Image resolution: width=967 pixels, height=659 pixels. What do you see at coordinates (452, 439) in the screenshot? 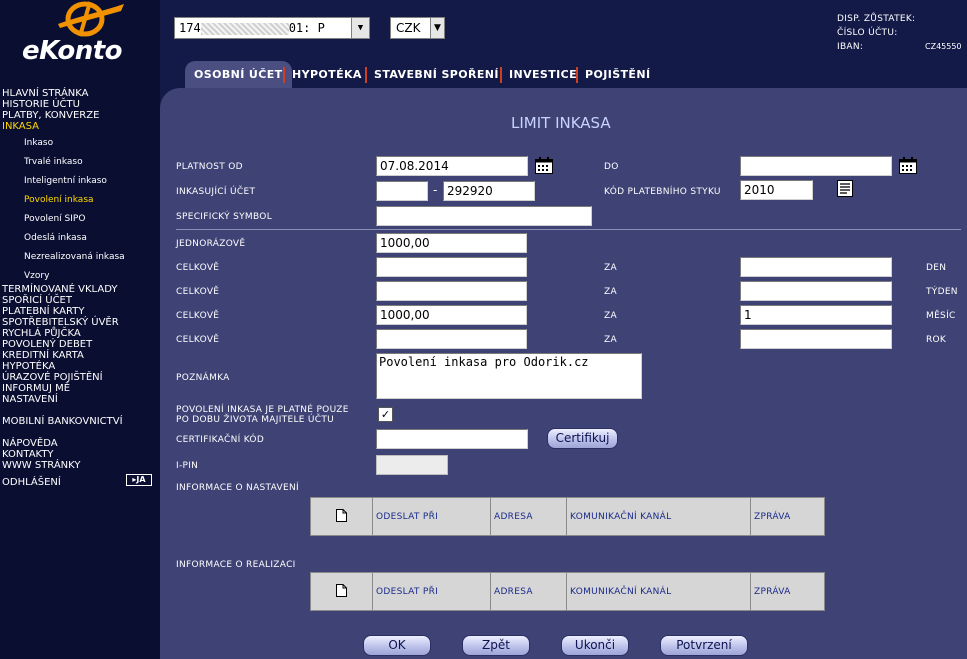
I see `cert-code-input` at bounding box center [452, 439].